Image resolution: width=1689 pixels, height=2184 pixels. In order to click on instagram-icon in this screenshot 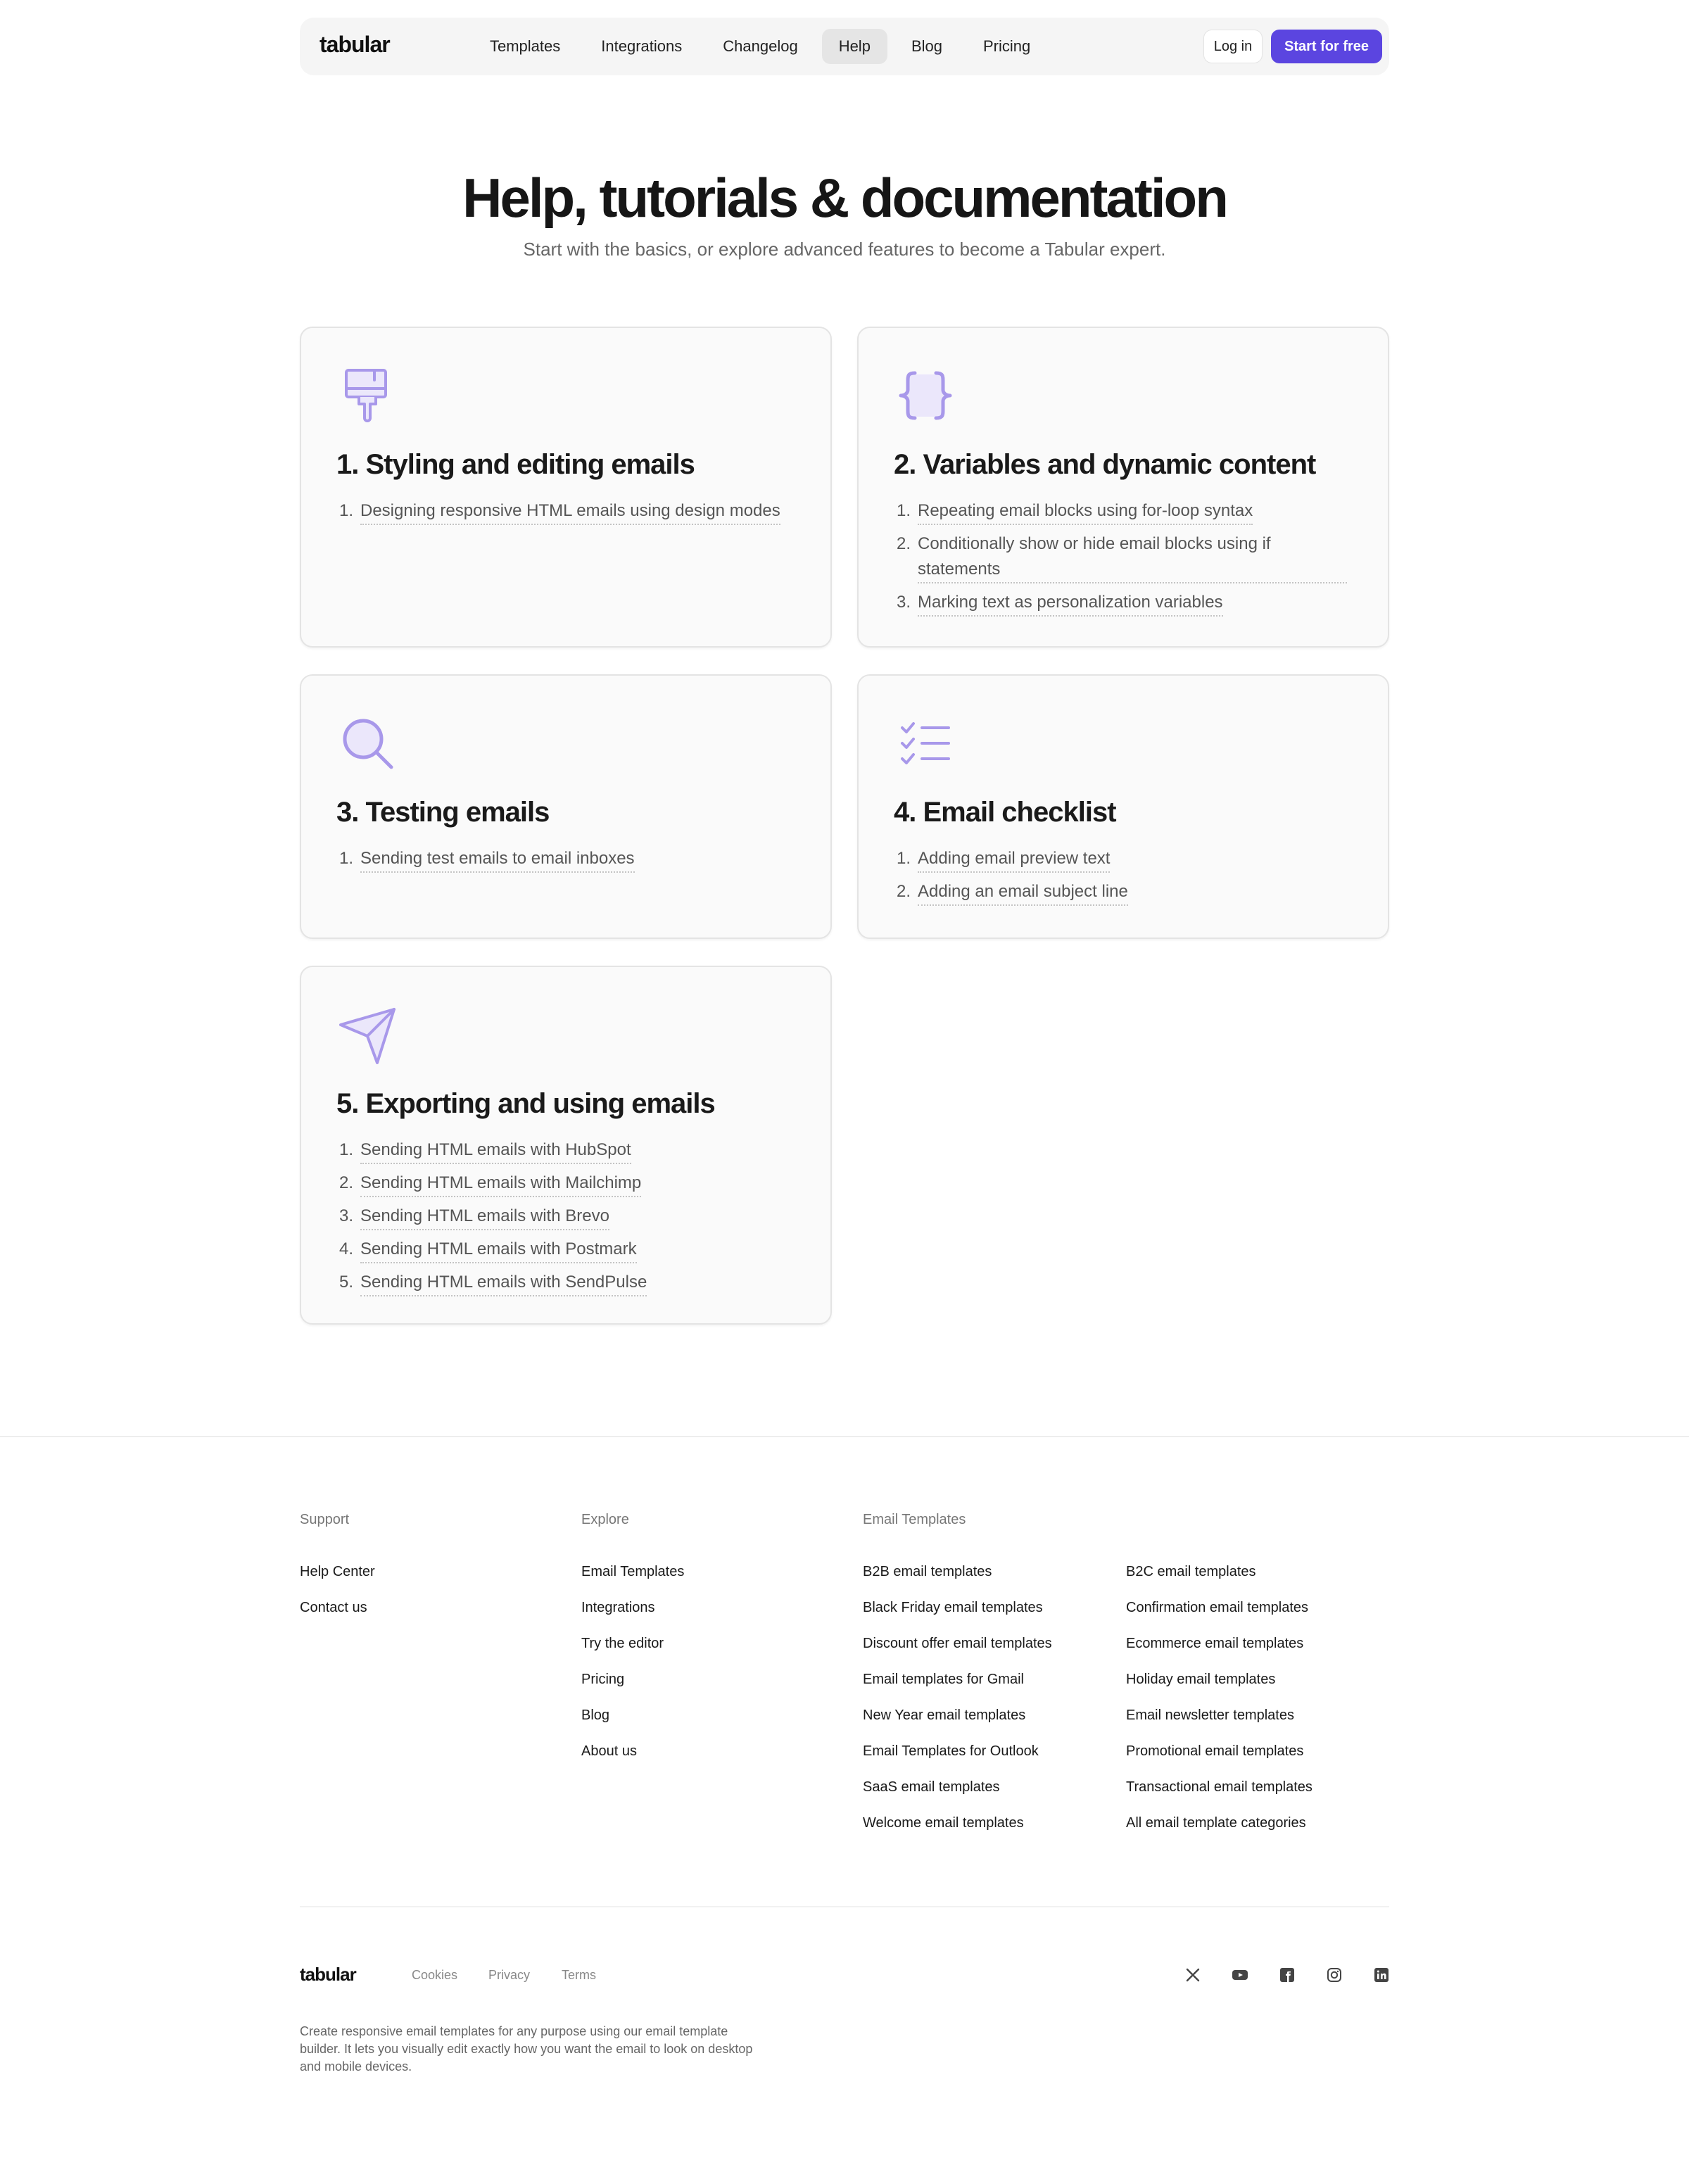, I will do `click(1334, 1975)`.